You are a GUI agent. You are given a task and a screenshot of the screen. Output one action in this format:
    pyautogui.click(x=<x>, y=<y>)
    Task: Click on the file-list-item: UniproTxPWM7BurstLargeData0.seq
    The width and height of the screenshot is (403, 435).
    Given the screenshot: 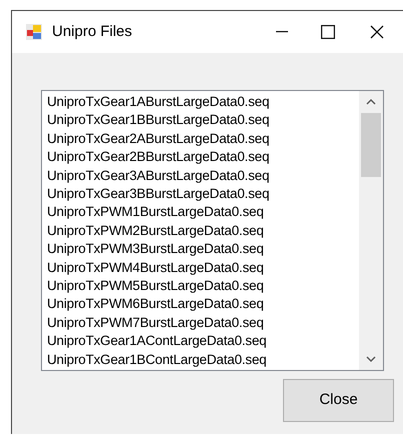 What is the action you would take?
    pyautogui.click(x=155, y=323)
    